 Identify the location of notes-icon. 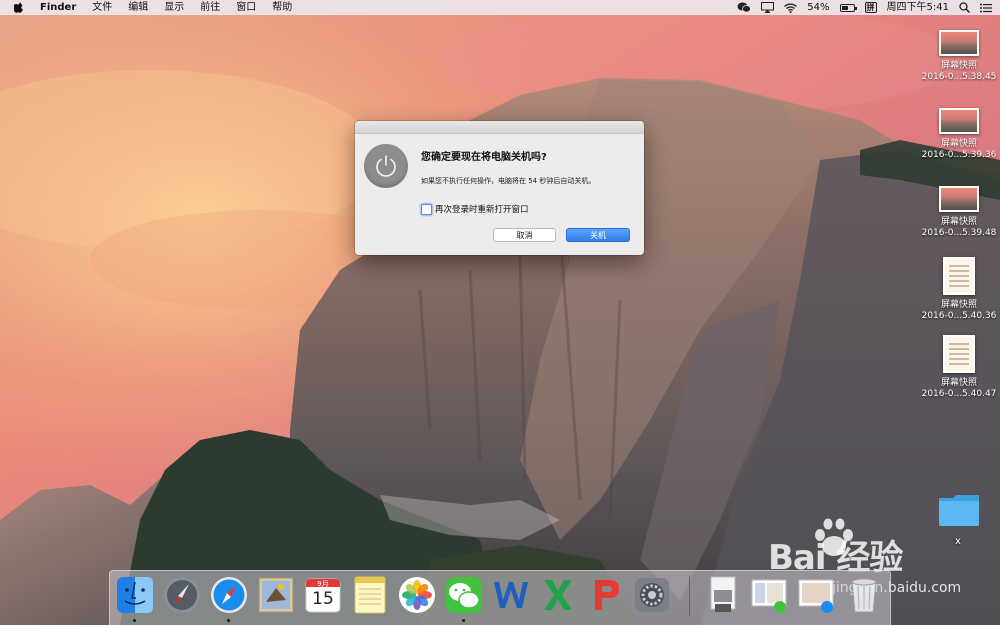
(370, 595).